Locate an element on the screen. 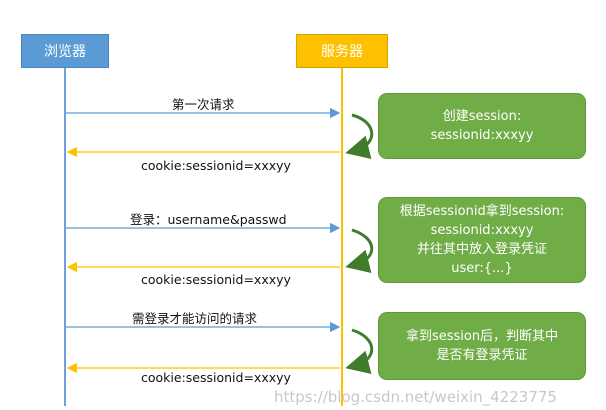  note-line: 是否有登录凭证 is located at coordinates (482, 355).